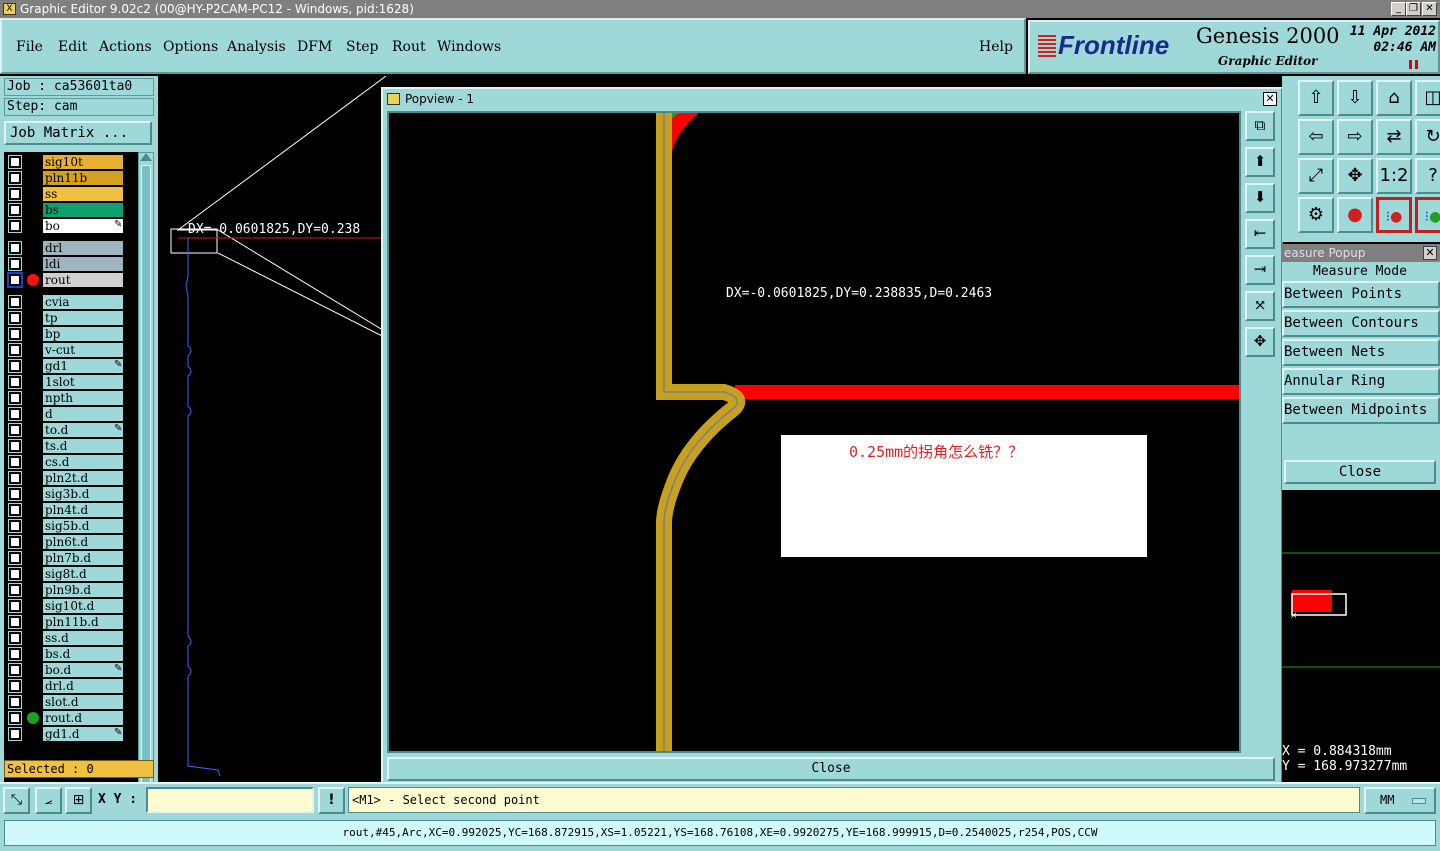  I want to click on layer-row: v-cut, so click(72, 350).